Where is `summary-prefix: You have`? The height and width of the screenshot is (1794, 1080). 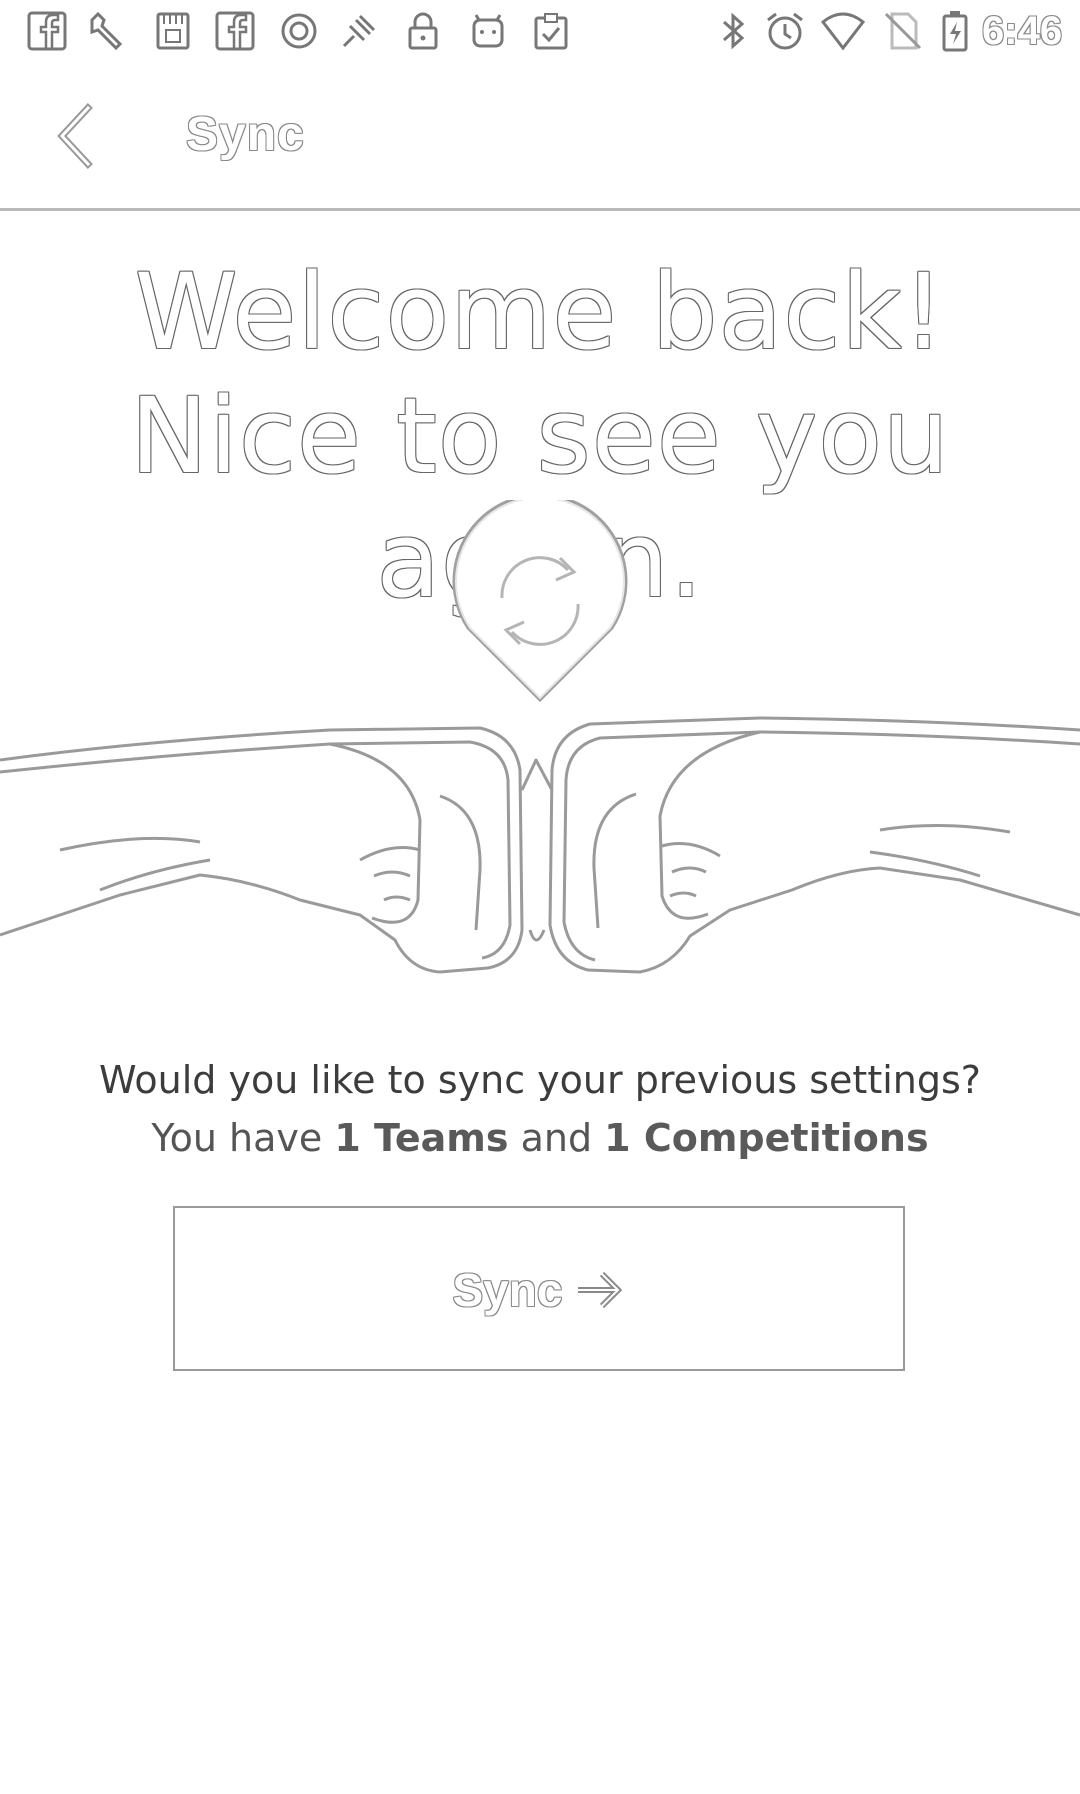 summary-prefix: You have is located at coordinates (243, 1138).